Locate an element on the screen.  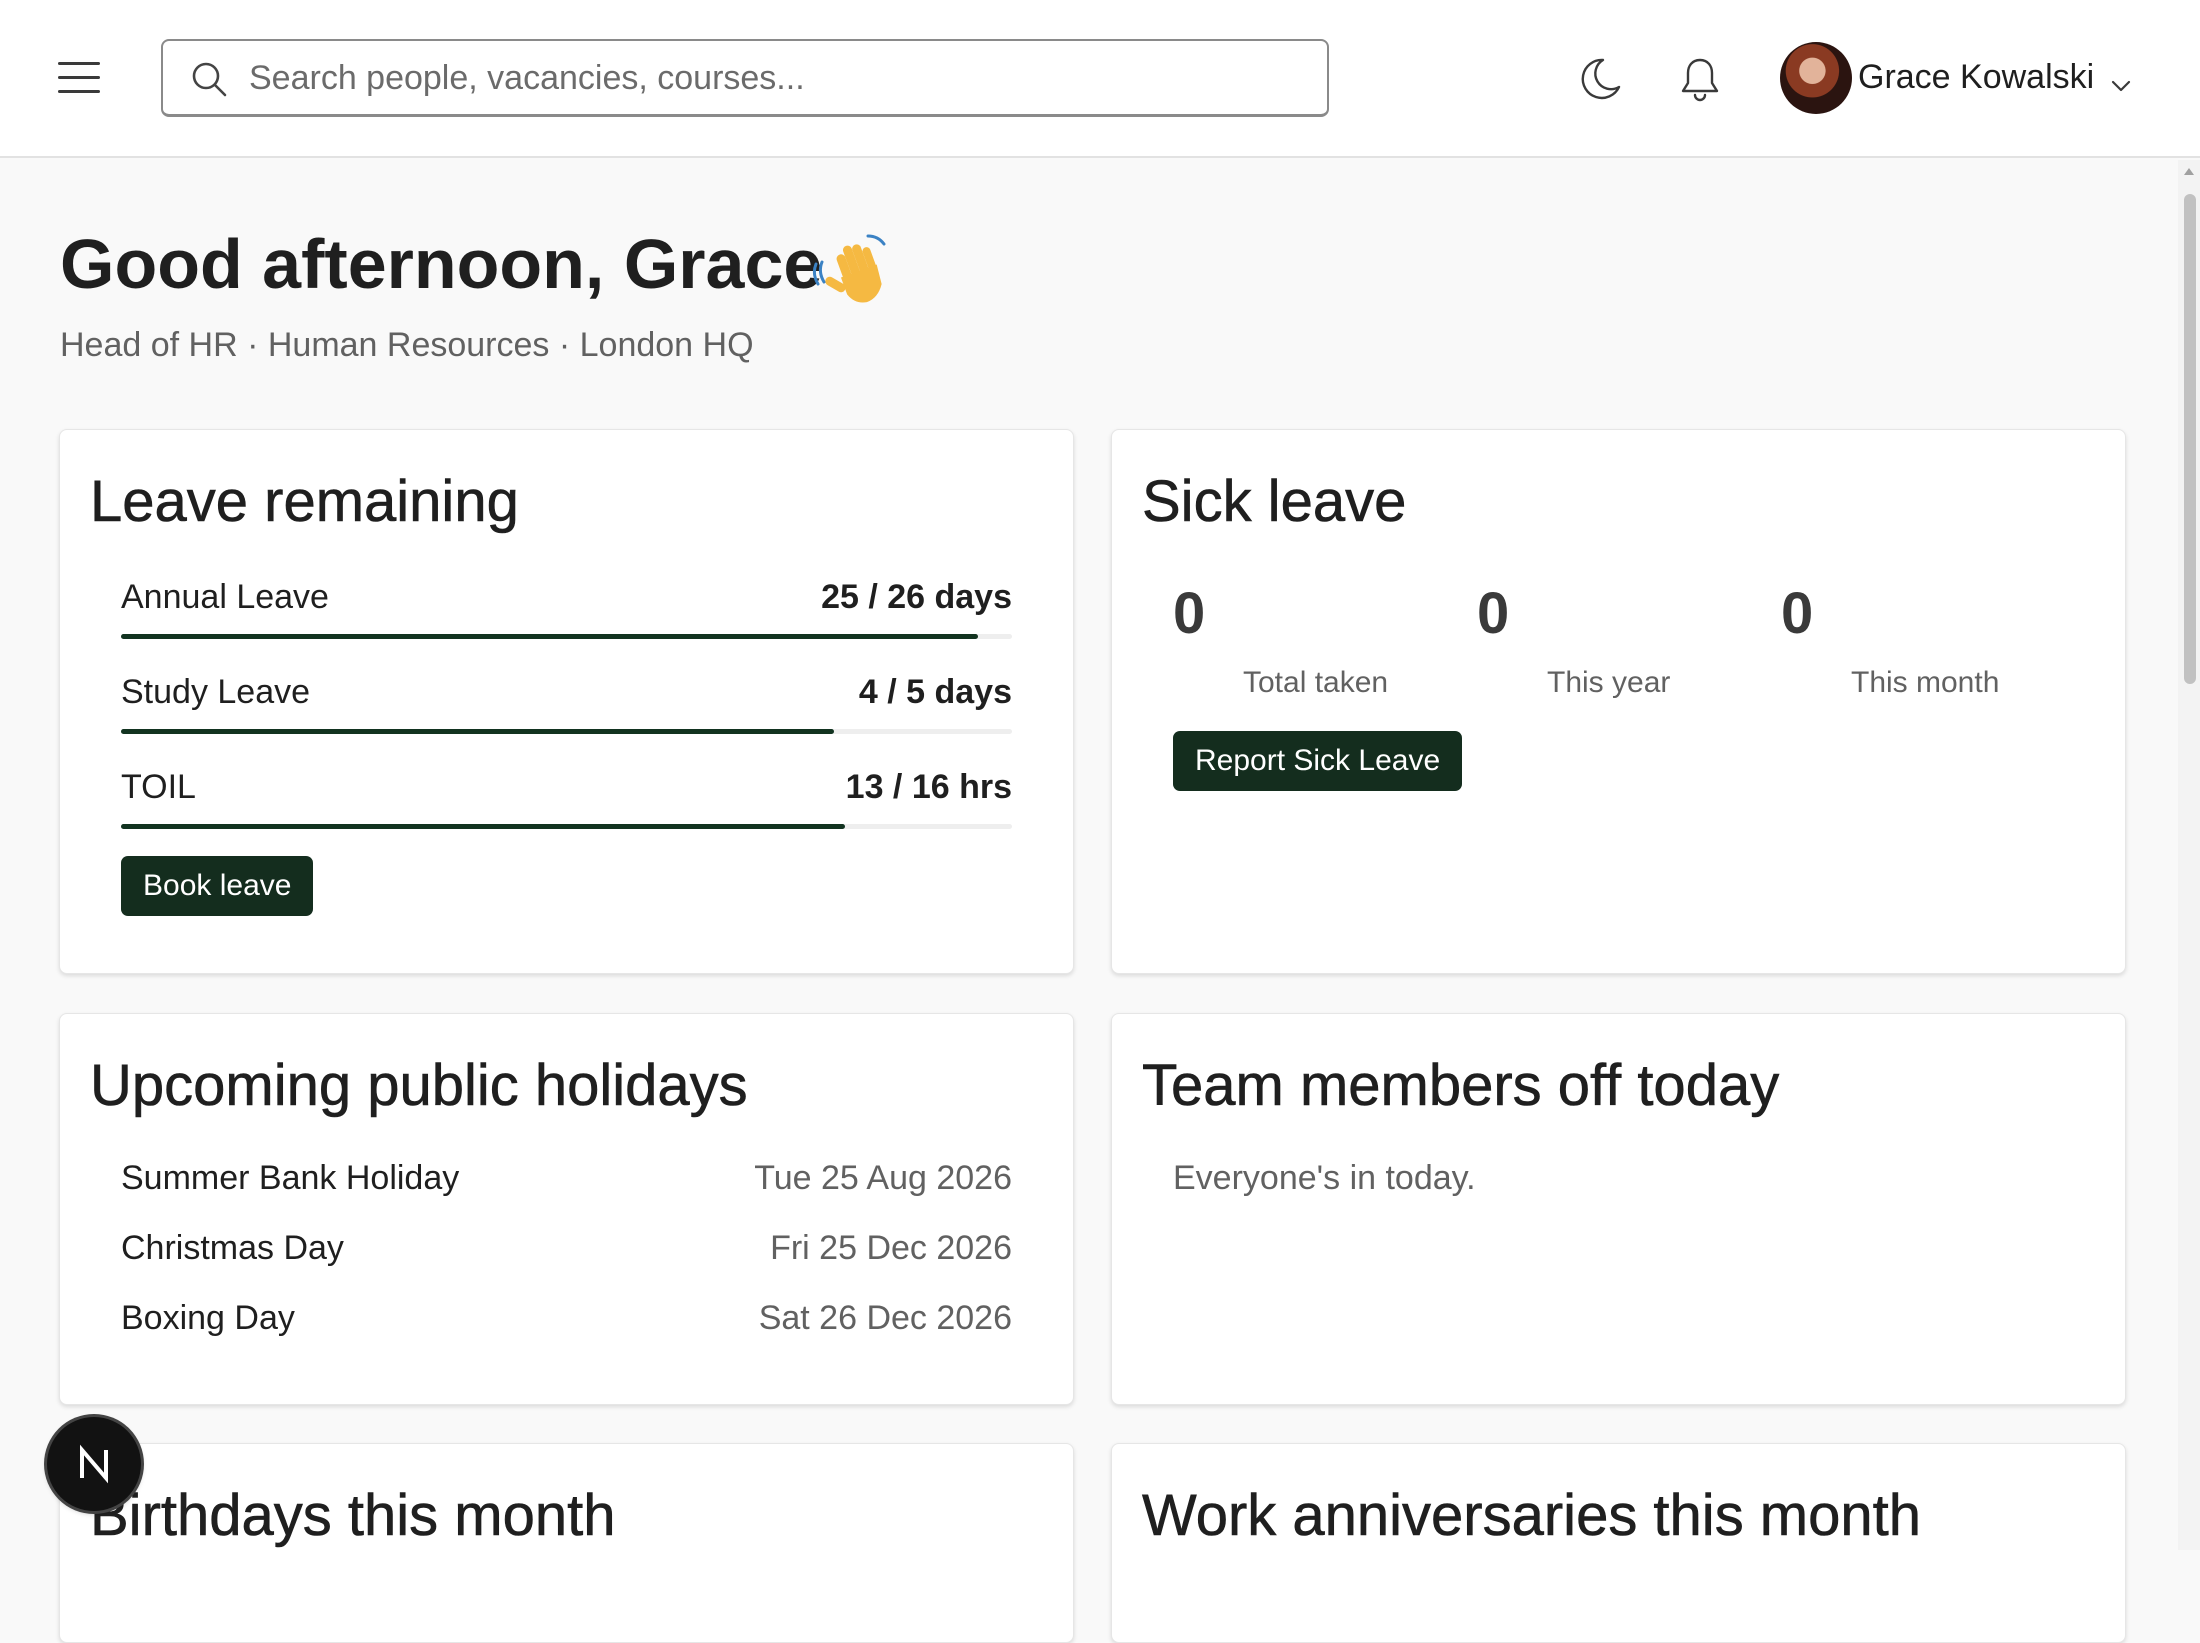
birthdays-card: Birthdays this month is located at coordinates (566, 1543).